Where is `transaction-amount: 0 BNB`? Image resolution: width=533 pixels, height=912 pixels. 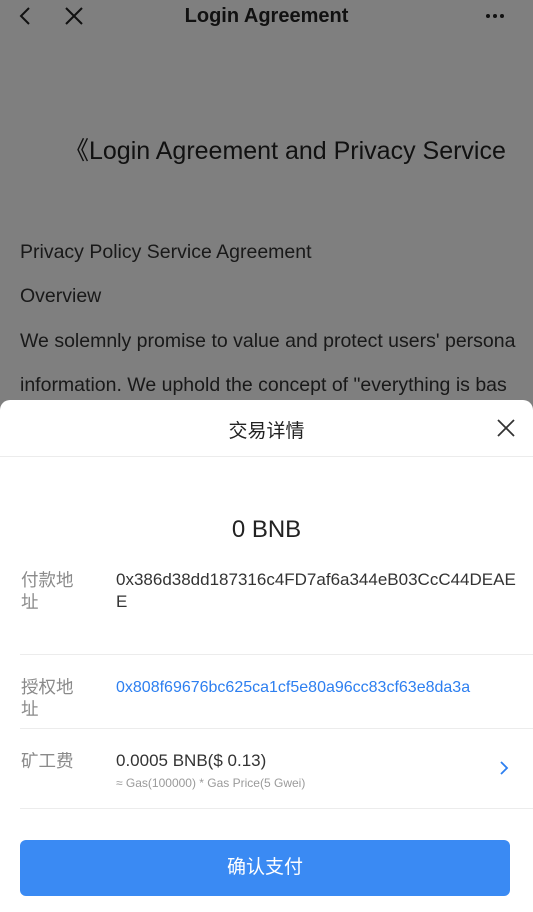 transaction-amount: 0 BNB is located at coordinates (266, 529).